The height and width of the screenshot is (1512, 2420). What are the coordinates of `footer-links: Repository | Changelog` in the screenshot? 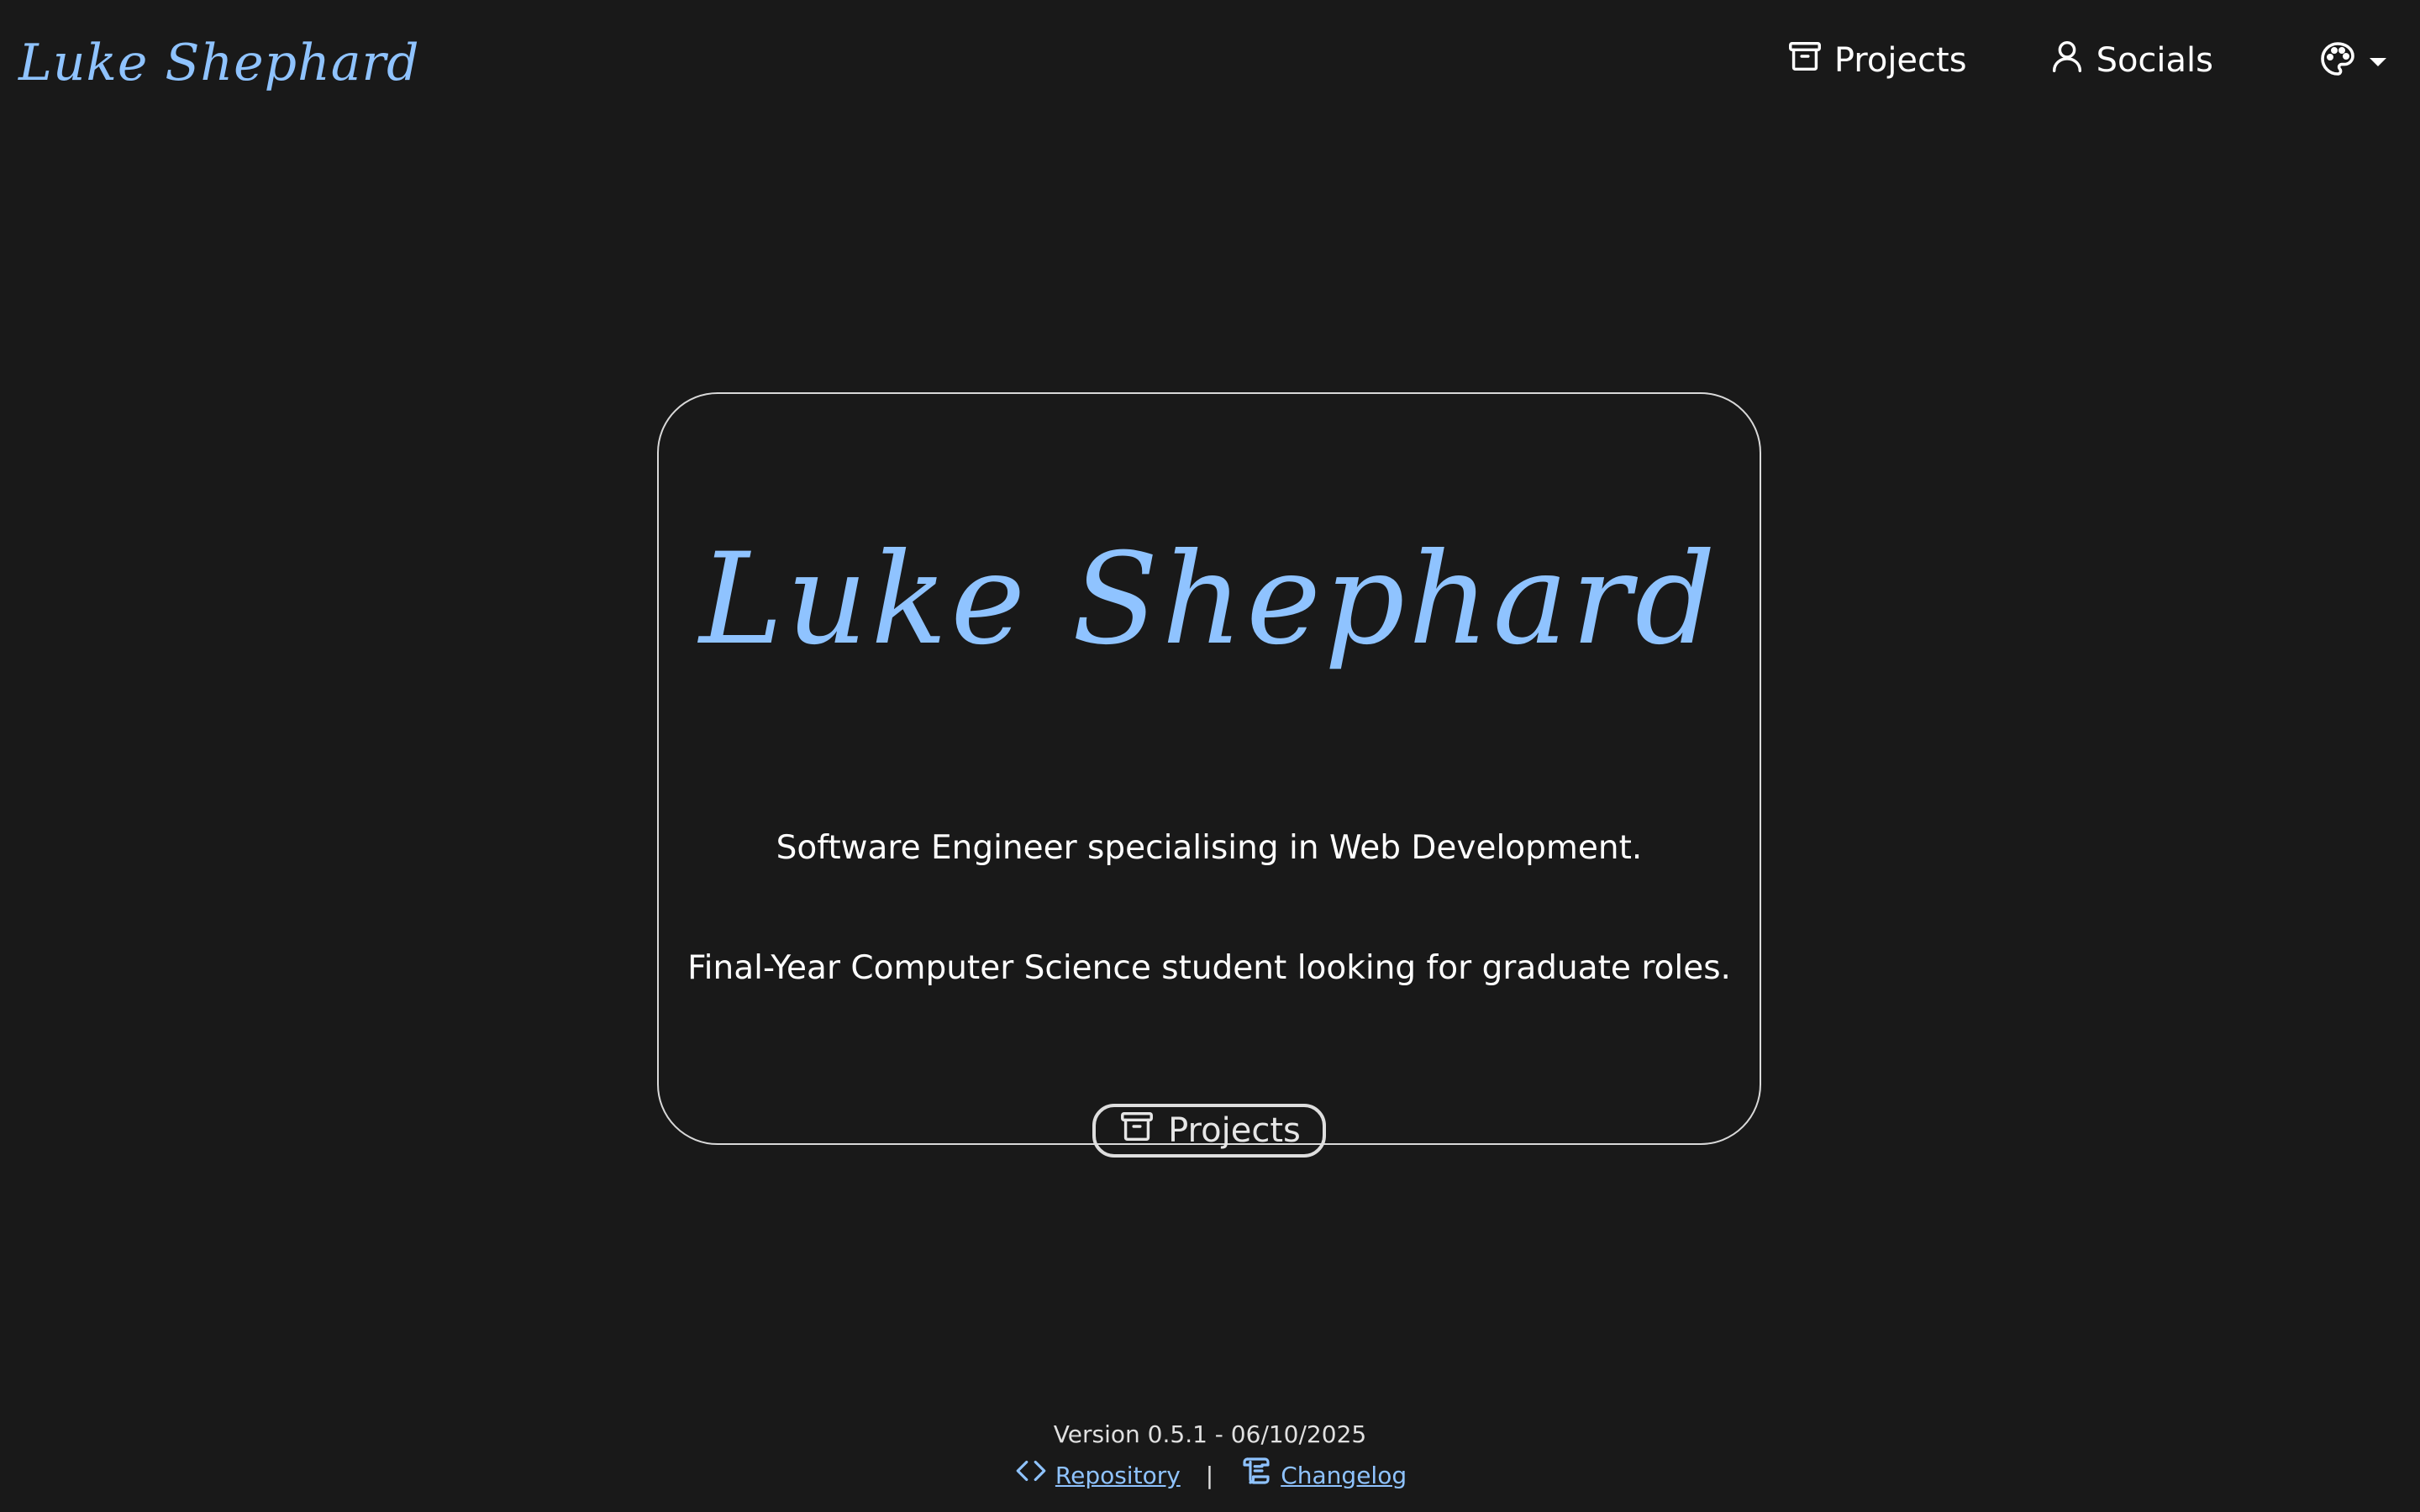 It's located at (1210, 1475).